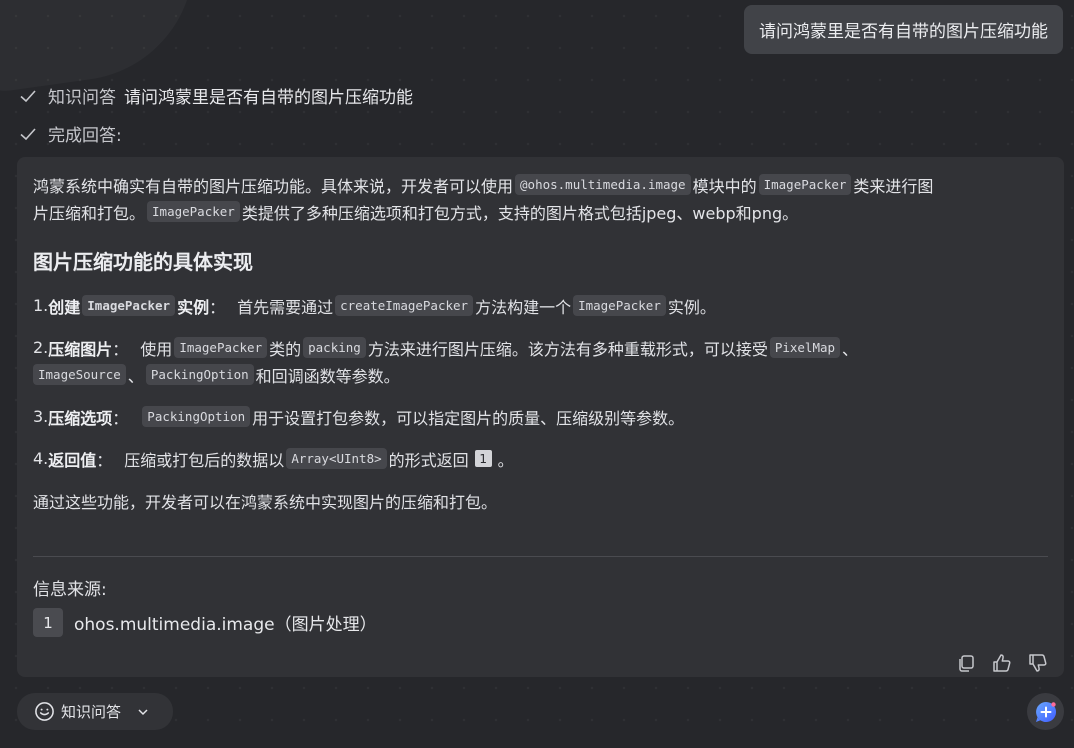  Describe the element at coordinates (268, 98) in the screenshot. I see `step-query: 请问鸿蒙里是否有自带的图片压缩功能` at that location.